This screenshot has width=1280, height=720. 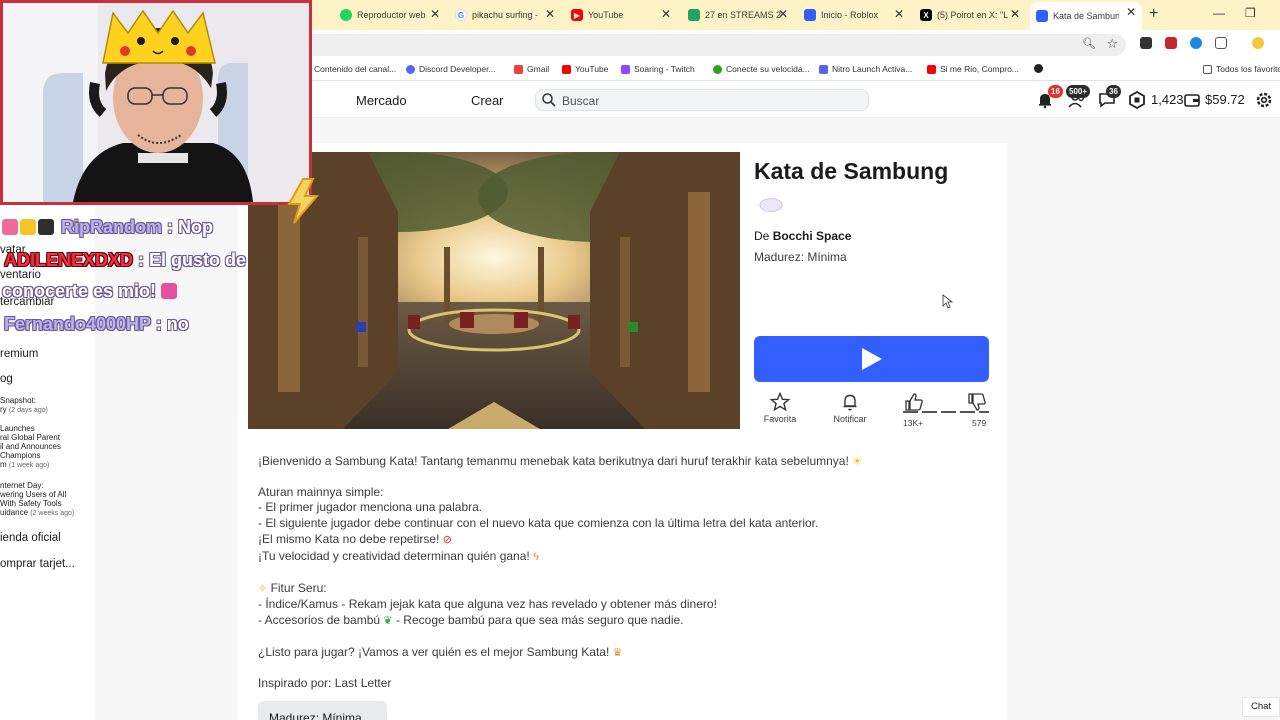 What do you see at coordinates (926, 15) in the screenshot?
I see `x-logo-icon: X` at bounding box center [926, 15].